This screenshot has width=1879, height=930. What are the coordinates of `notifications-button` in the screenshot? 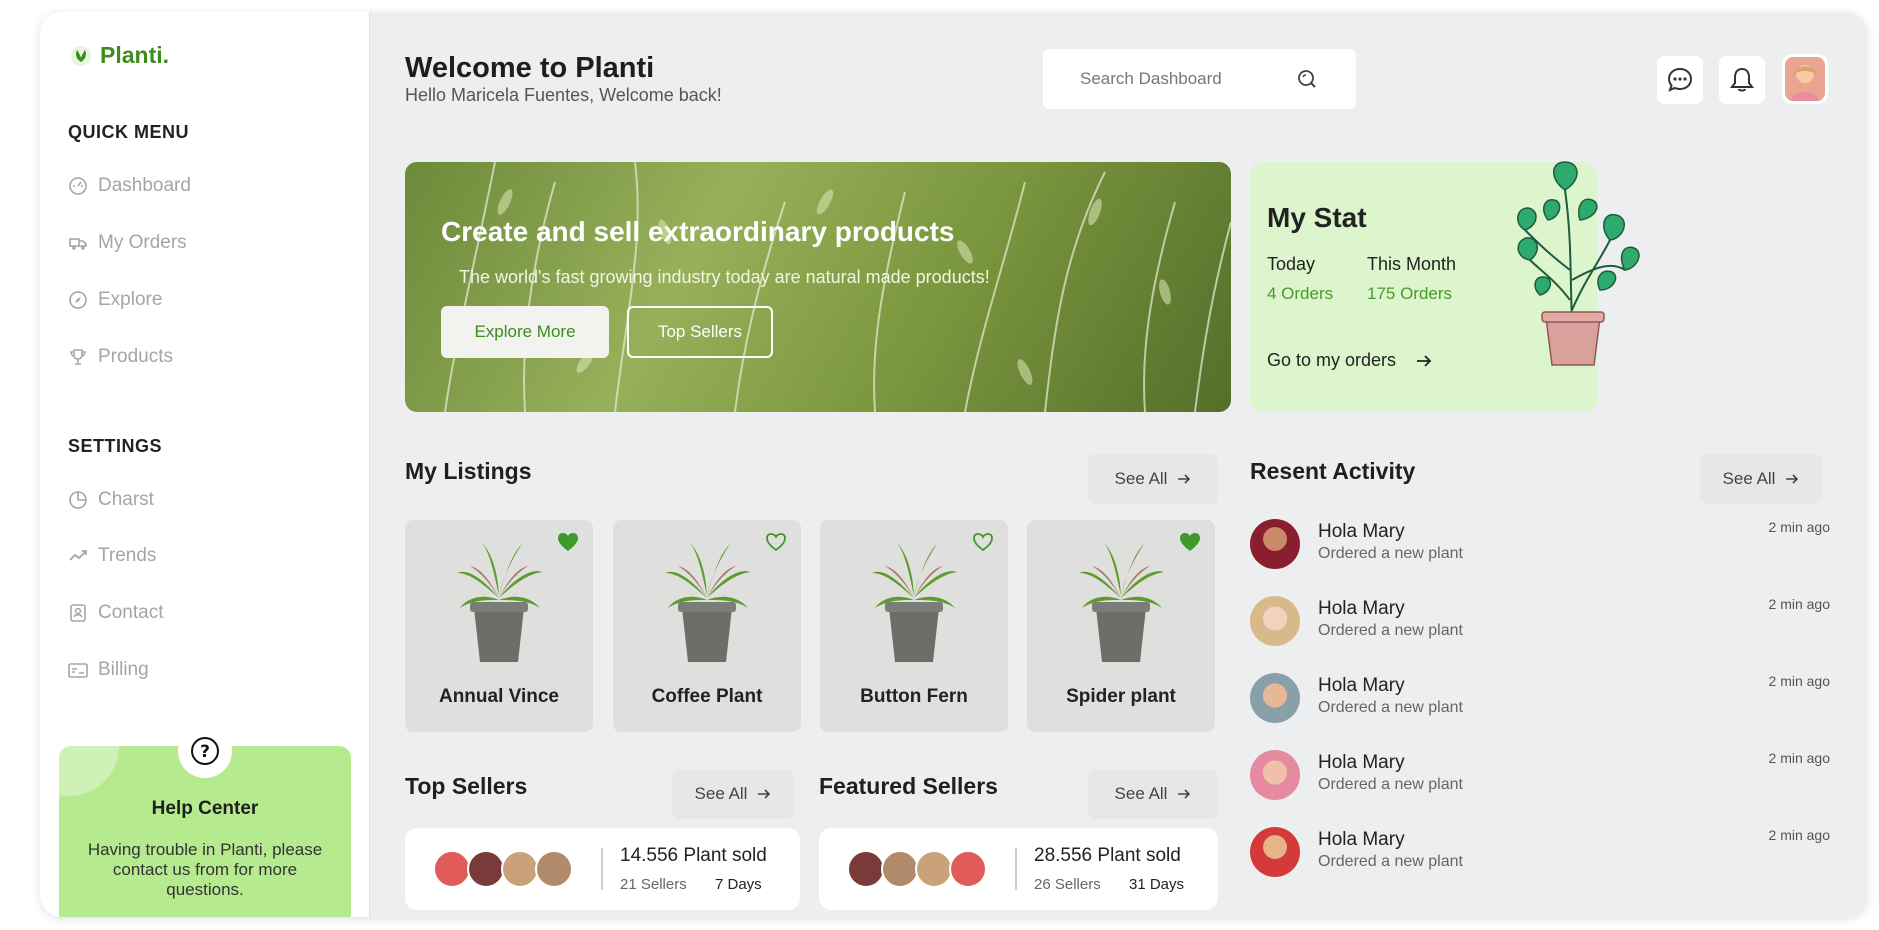 It's located at (1742, 80).